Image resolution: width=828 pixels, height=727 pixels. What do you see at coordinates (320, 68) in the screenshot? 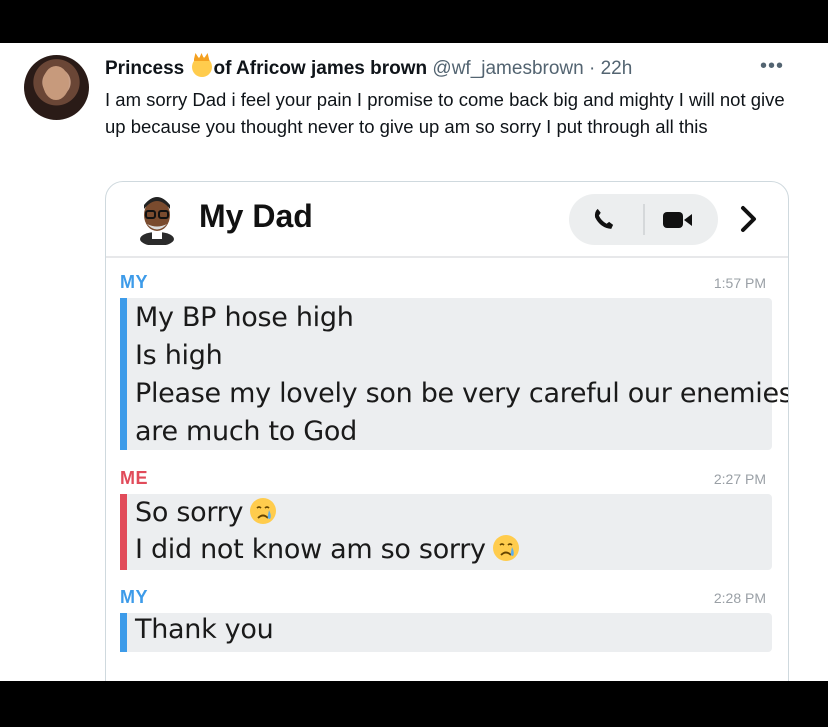
I see `display-name-part2: of Africow james brown` at bounding box center [320, 68].